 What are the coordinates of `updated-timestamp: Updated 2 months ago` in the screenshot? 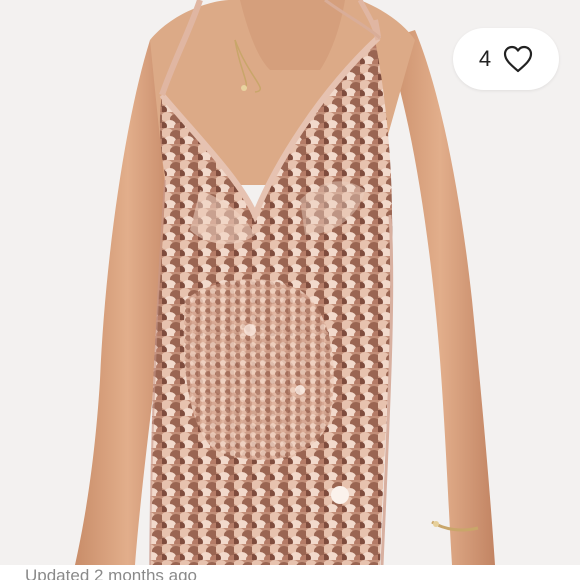 It's located at (111, 573).